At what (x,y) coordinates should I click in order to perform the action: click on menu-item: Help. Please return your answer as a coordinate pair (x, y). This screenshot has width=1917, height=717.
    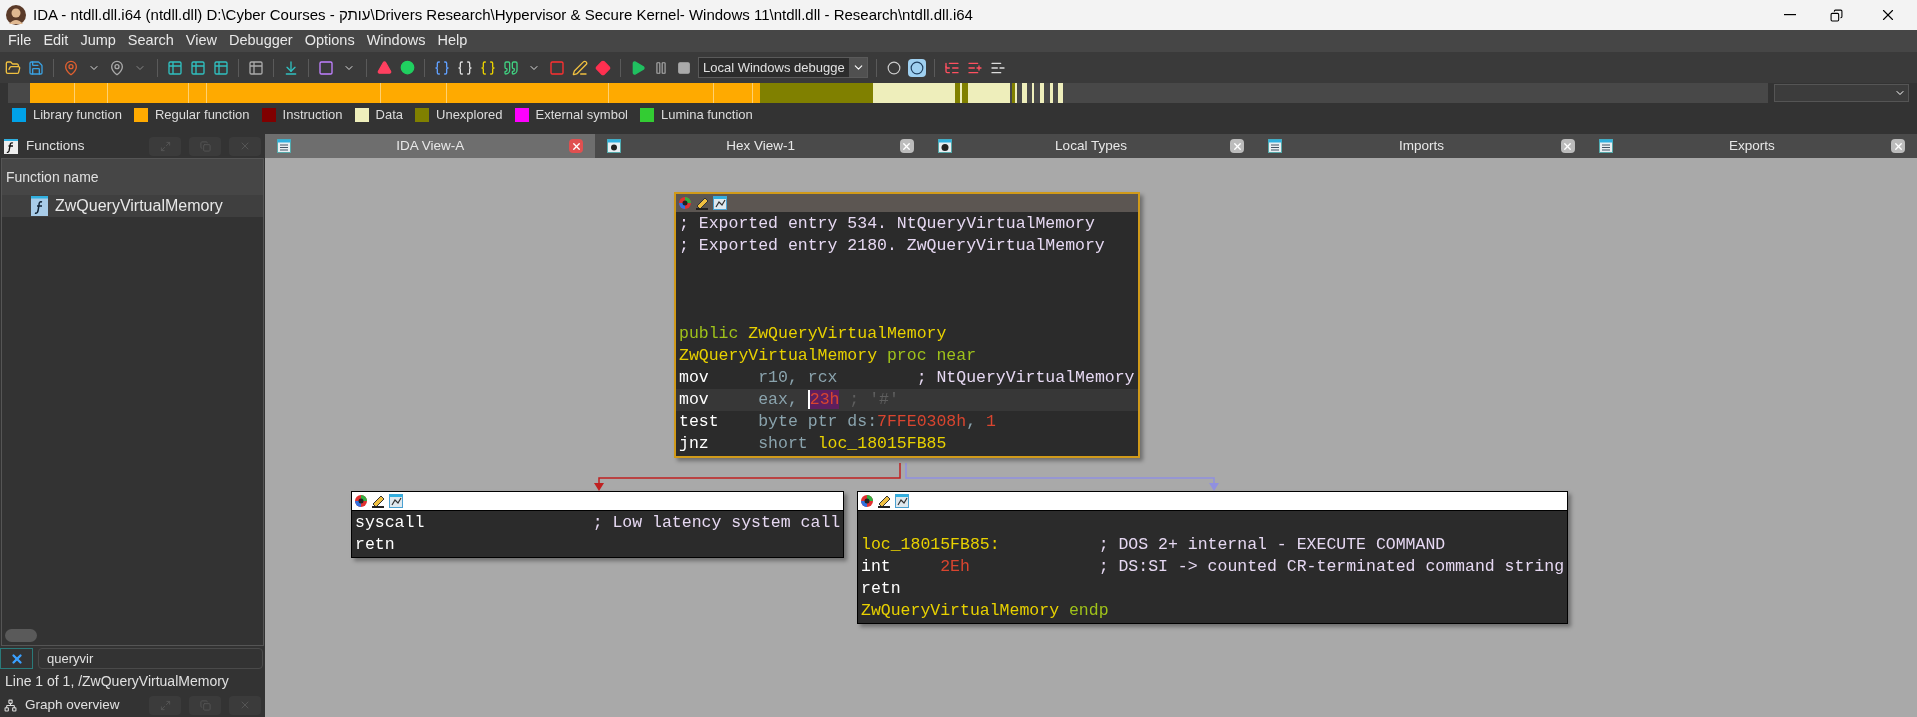
    Looking at the image, I should click on (452, 41).